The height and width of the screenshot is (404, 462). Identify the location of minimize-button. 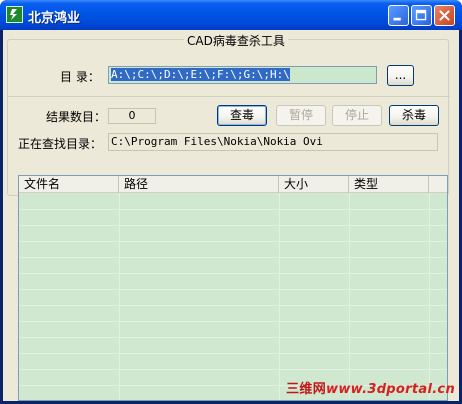
(398, 15).